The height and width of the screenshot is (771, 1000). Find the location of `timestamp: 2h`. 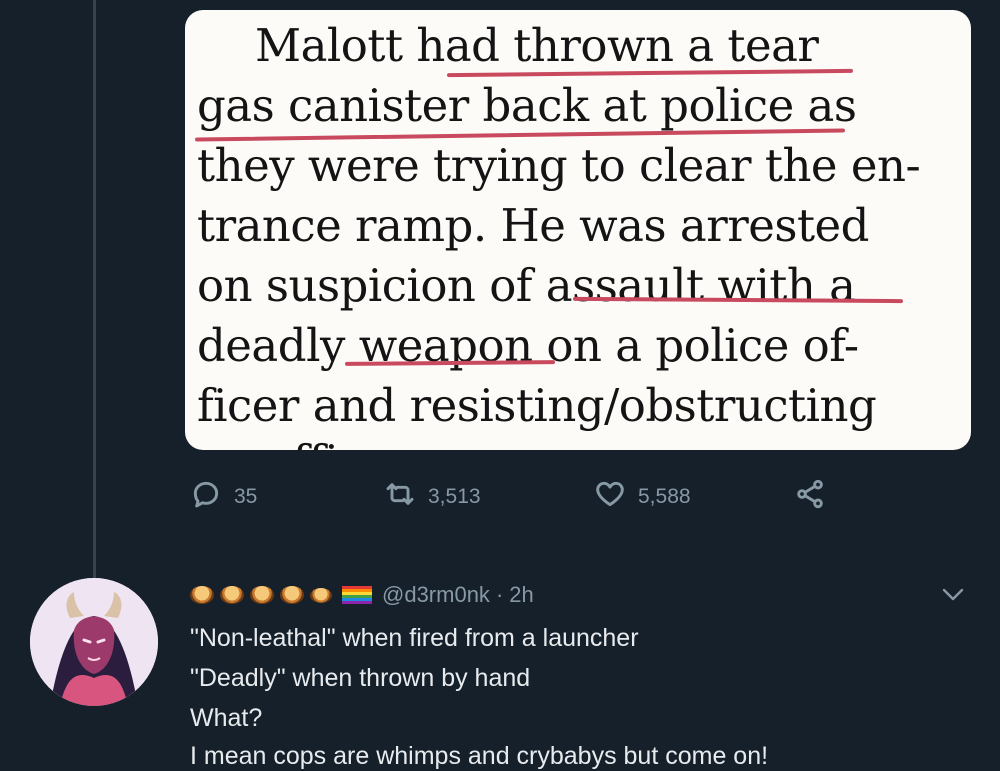

timestamp: 2h is located at coordinates (521, 595).